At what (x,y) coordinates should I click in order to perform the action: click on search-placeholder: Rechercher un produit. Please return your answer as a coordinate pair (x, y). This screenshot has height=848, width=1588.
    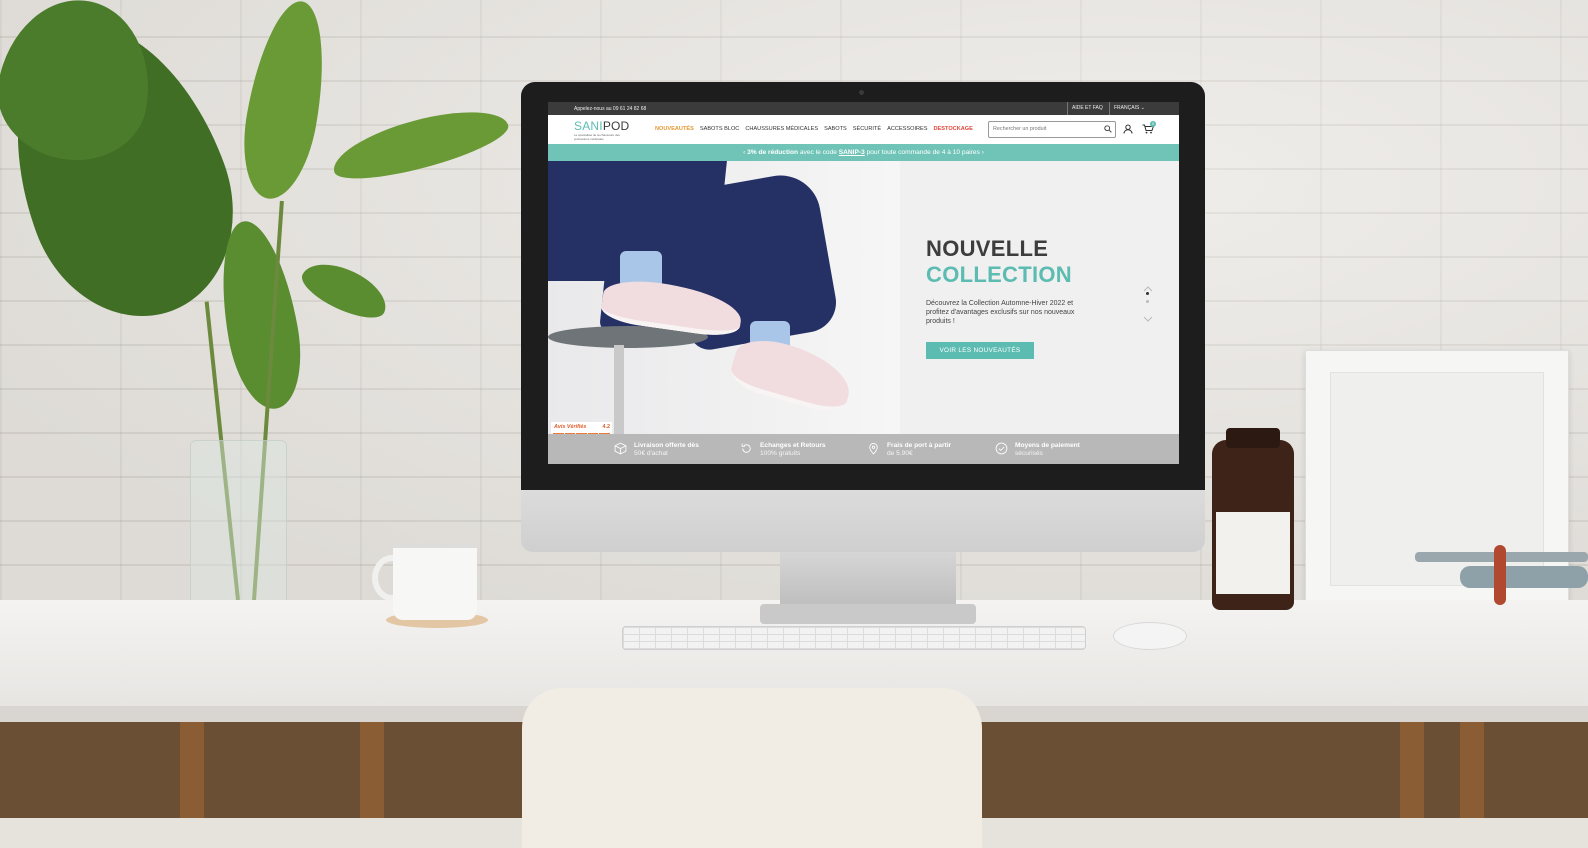
    Looking at the image, I should click on (1020, 129).